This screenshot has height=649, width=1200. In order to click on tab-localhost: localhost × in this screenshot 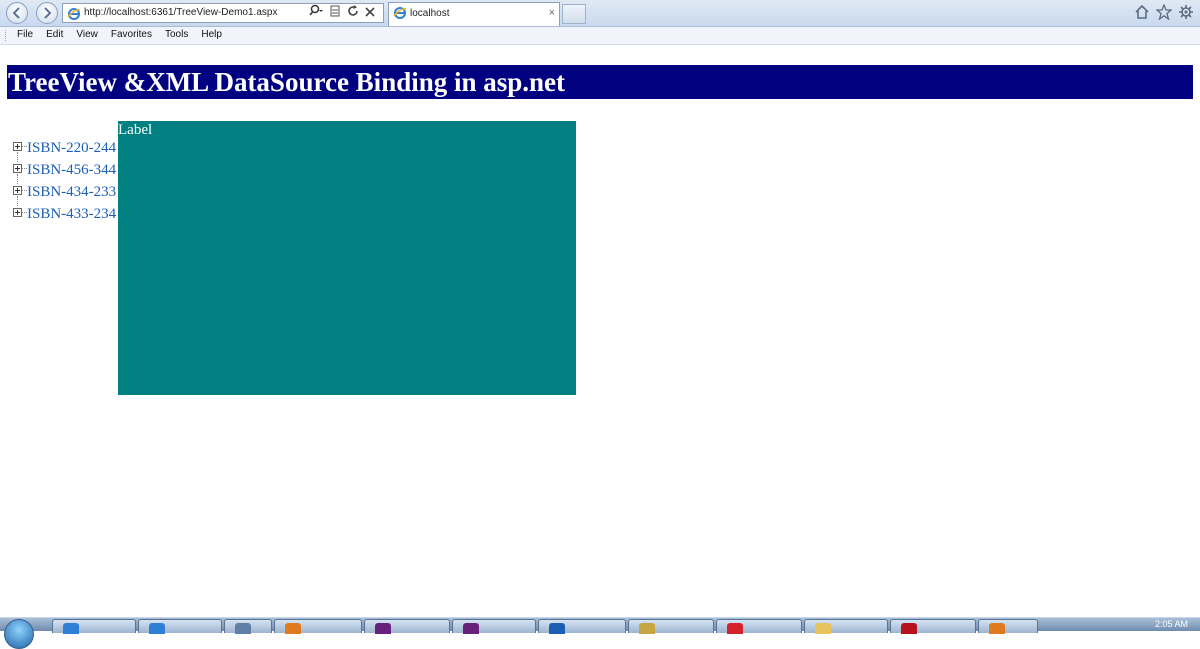, I will do `click(474, 14)`.